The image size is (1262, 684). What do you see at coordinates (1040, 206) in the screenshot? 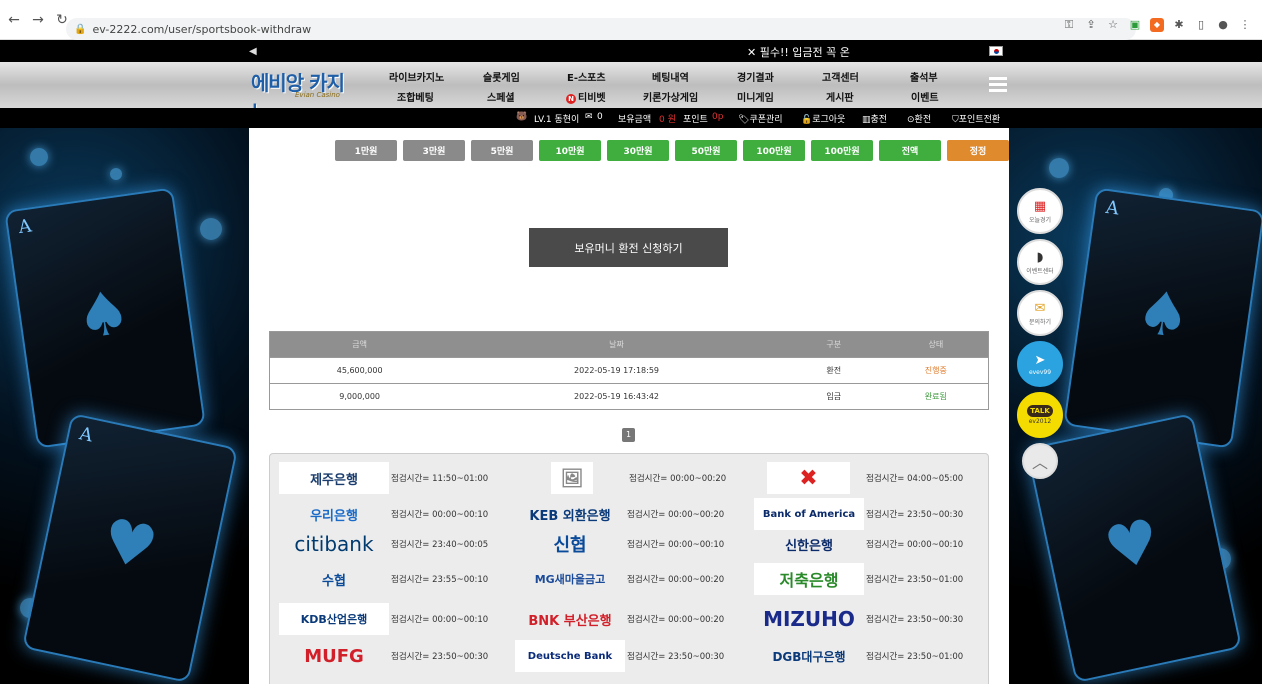
I see `live-icon: ▦` at bounding box center [1040, 206].